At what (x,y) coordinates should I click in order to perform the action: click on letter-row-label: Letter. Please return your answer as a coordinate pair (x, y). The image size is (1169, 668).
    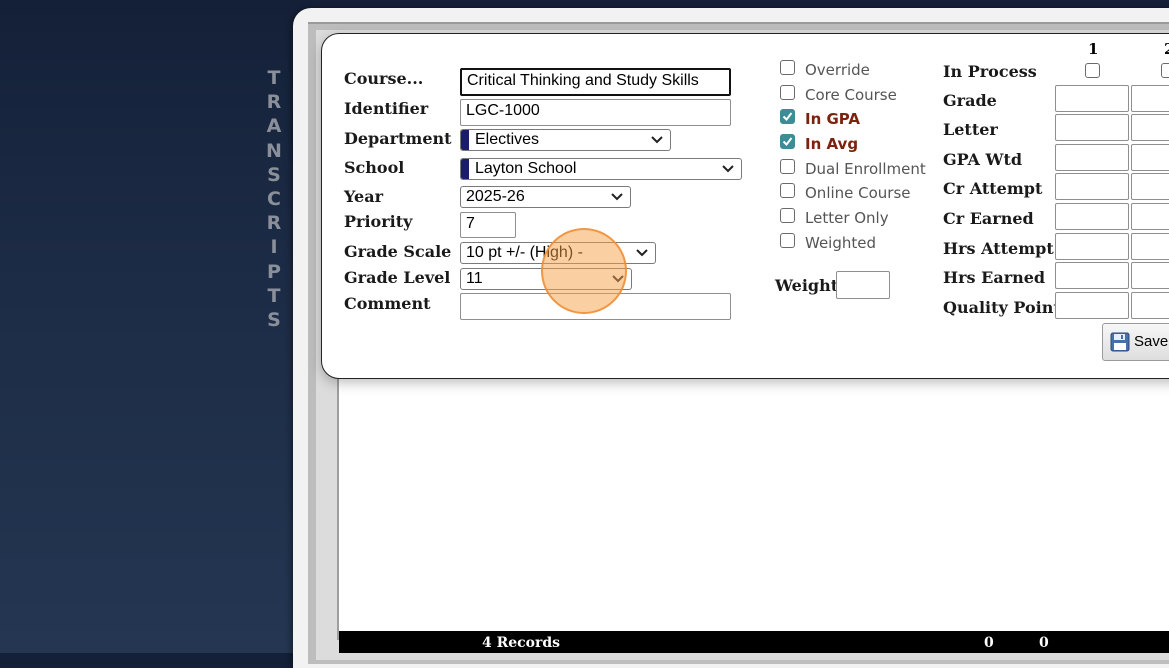
    Looking at the image, I should click on (970, 129).